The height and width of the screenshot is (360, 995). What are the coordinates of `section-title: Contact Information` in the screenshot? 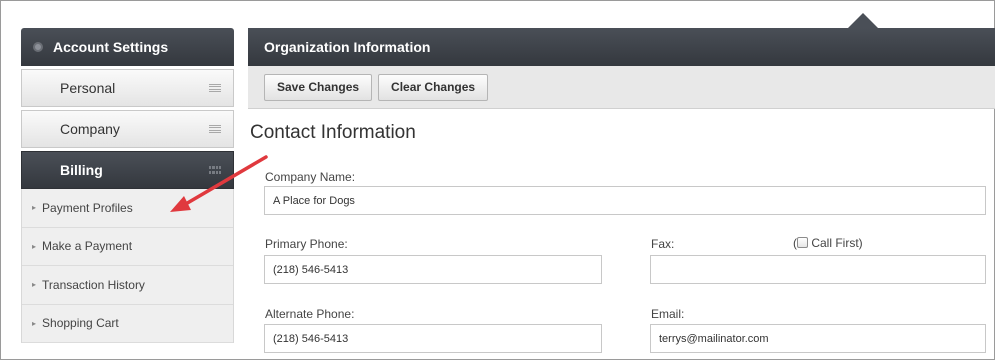 It's located at (333, 132).